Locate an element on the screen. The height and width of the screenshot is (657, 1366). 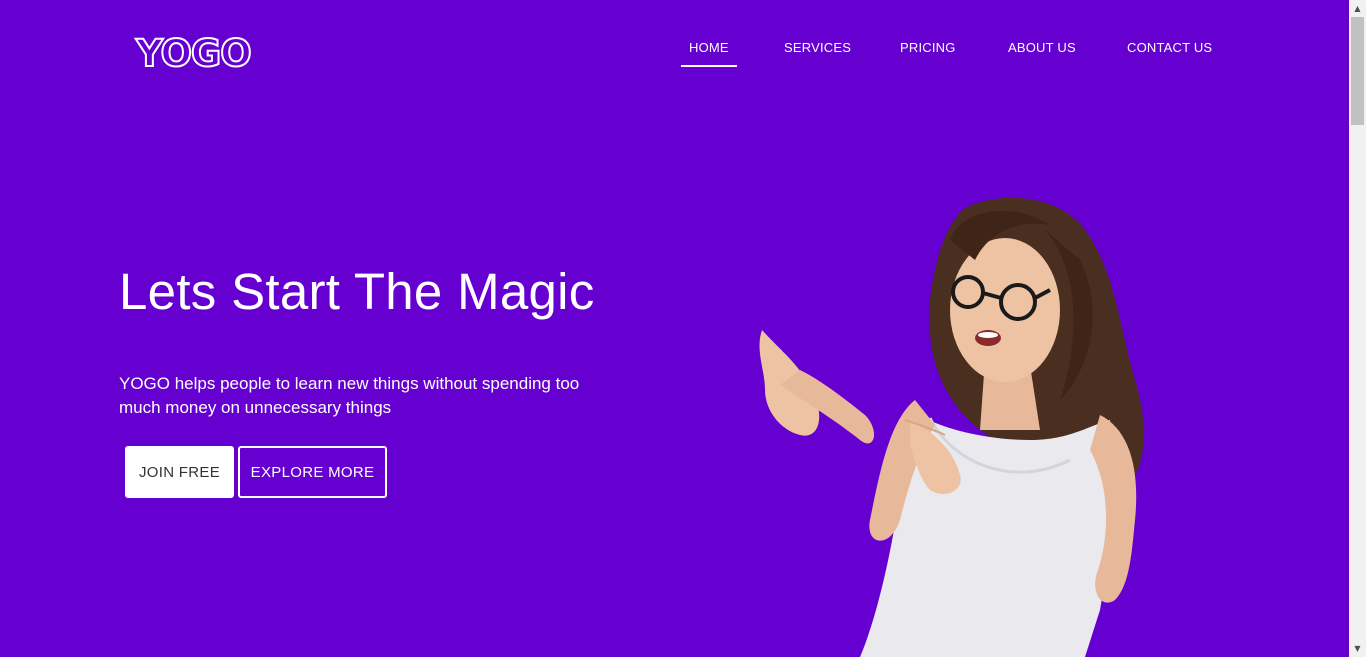
nav-pricing: PRICING is located at coordinates (928, 47).